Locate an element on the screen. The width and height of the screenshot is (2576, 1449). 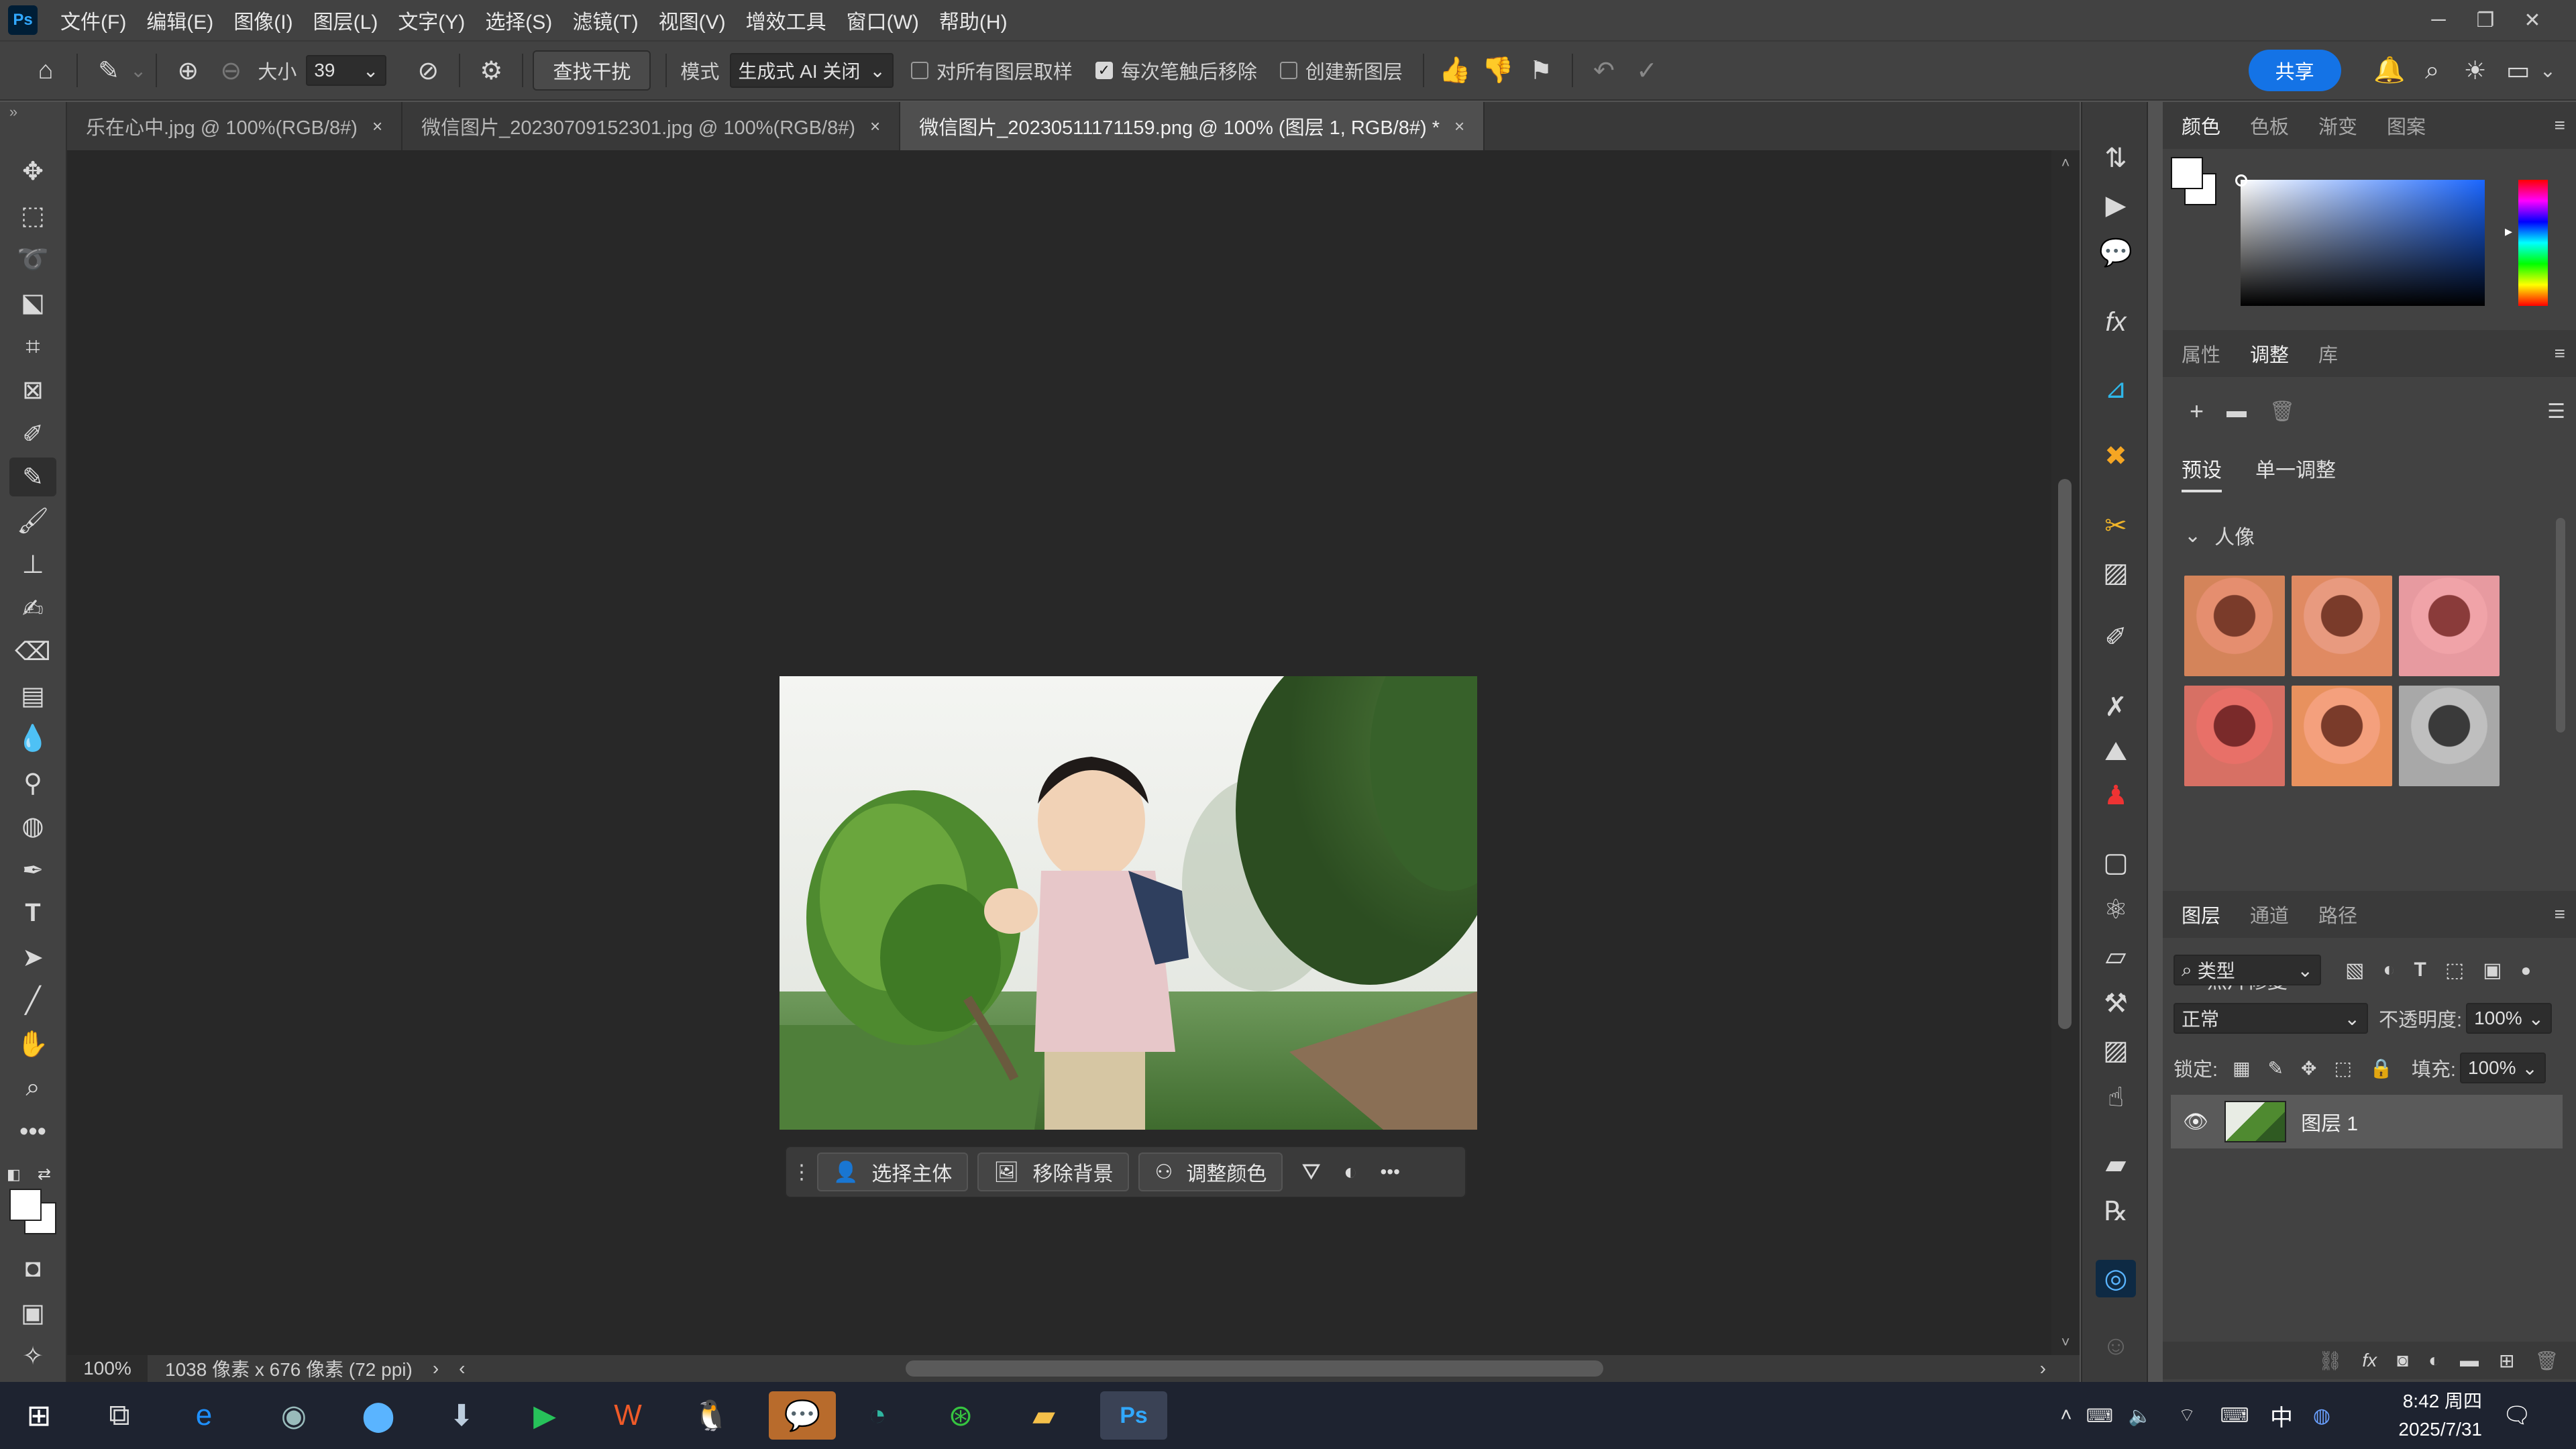
horizontal-scroll-left-icon: ‹ is located at coordinates (462, 1368).